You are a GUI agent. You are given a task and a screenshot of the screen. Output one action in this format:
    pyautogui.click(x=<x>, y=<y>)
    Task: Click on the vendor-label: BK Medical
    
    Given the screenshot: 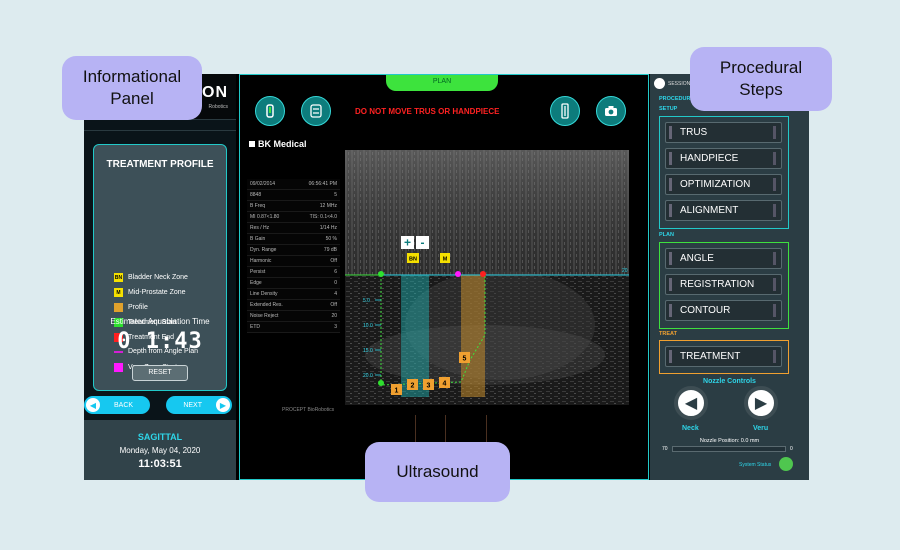 What is the action you would take?
    pyautogui.click(x=278, y=144)
    